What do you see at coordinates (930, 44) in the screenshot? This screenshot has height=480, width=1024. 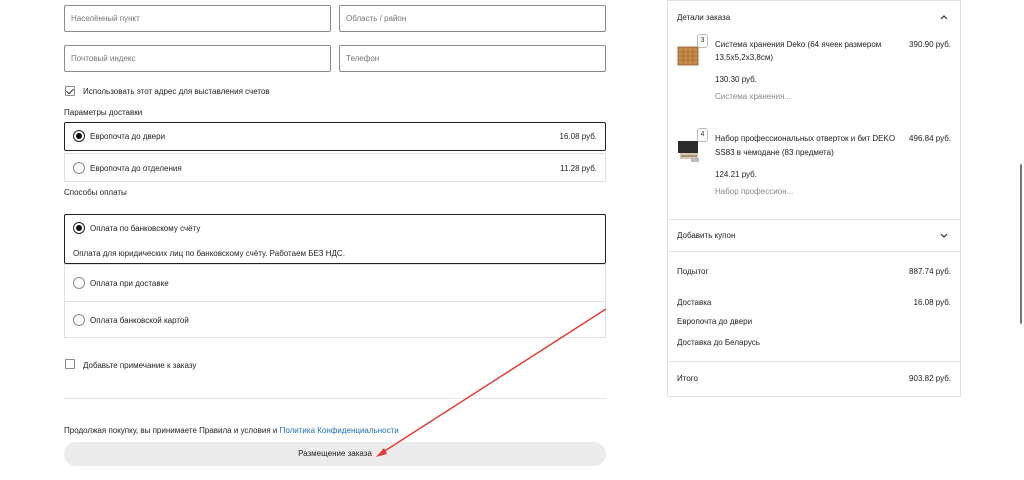 I see `item-1-total: 390.90 руб.` at bounding box center [930, 44].